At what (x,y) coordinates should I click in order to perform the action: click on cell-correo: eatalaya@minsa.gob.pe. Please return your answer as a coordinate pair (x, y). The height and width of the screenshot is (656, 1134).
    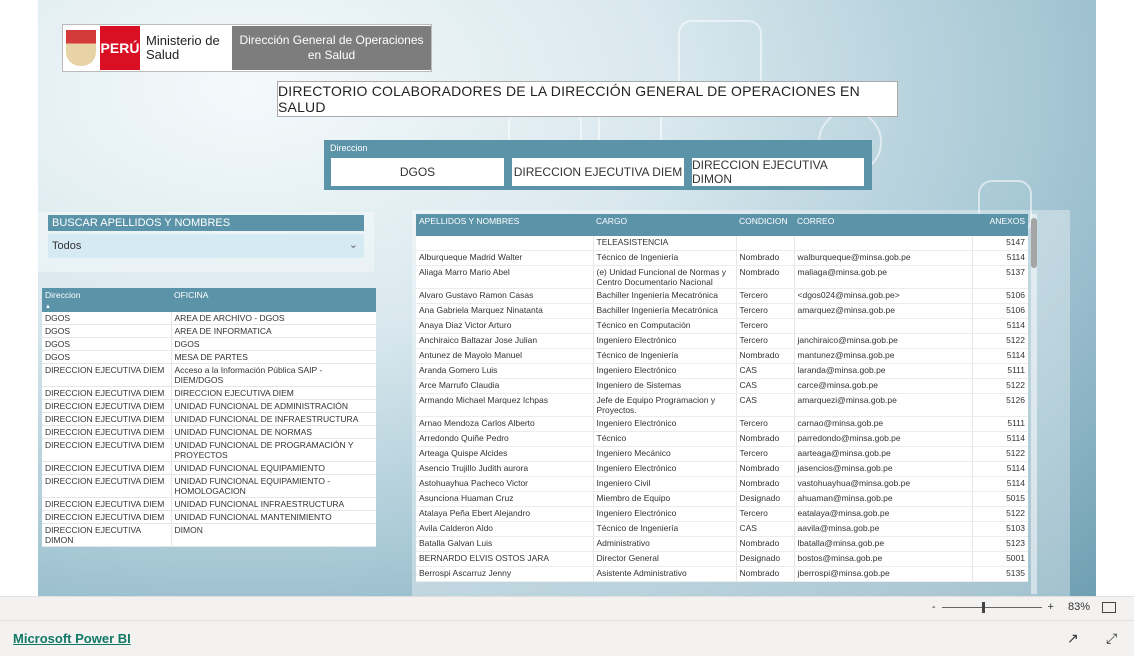
    Looking at the image, I should click on (883, 514).